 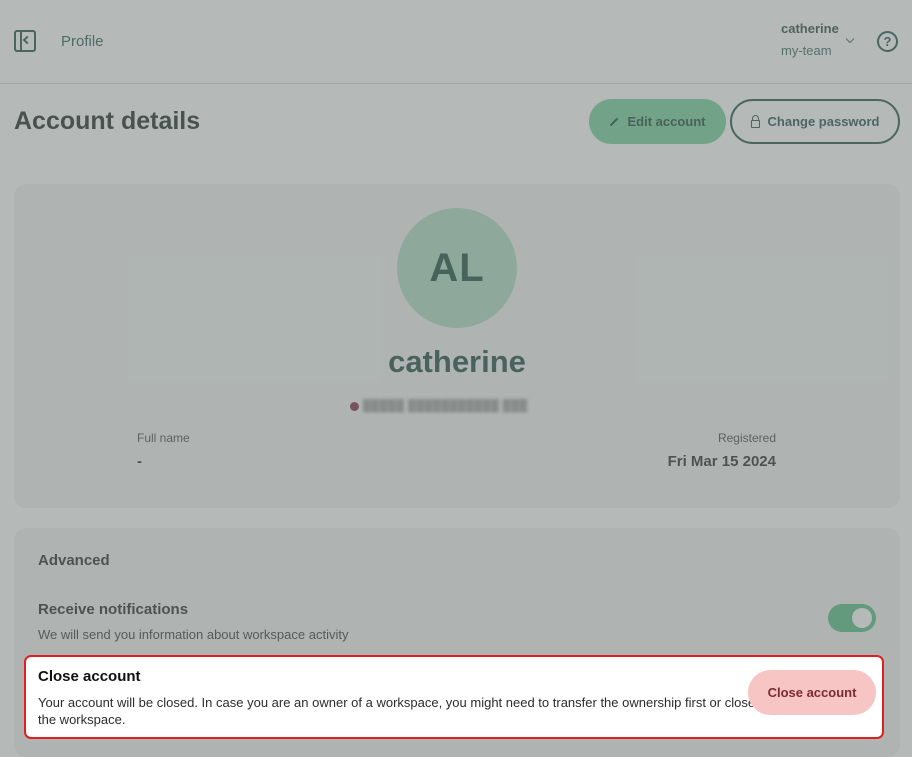 I want to click on avatar: AL, so click(x=457, y=268).